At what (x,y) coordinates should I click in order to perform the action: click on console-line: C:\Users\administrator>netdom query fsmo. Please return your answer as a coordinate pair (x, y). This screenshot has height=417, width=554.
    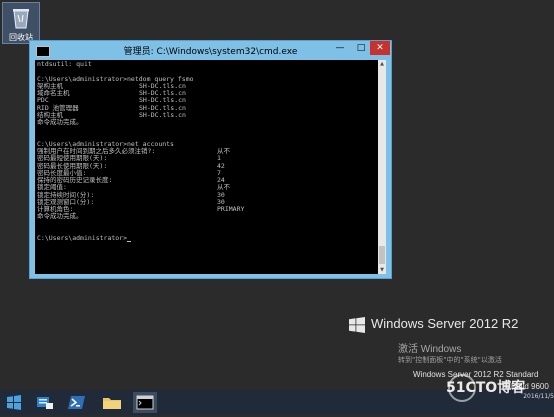
    Looking at the image, I should click on (207, 79).